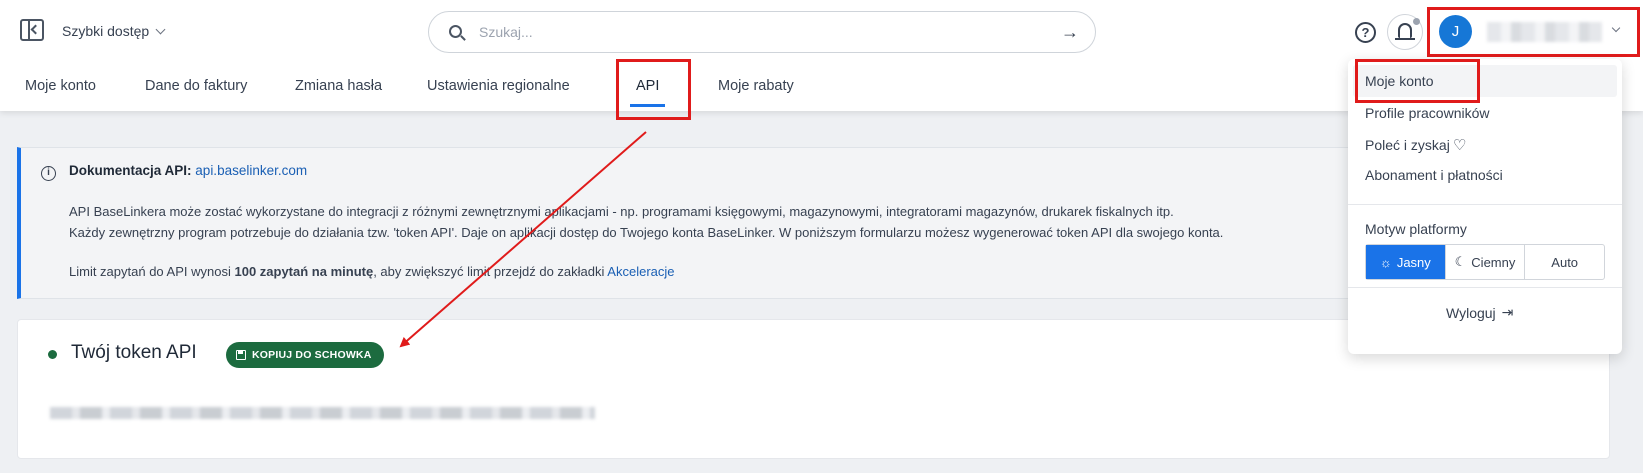 This screenshot has width=1643, height=473. Describe the element at coordinates (322, 413) in the screenshot. I see `api-token-value-redacted` at that location.